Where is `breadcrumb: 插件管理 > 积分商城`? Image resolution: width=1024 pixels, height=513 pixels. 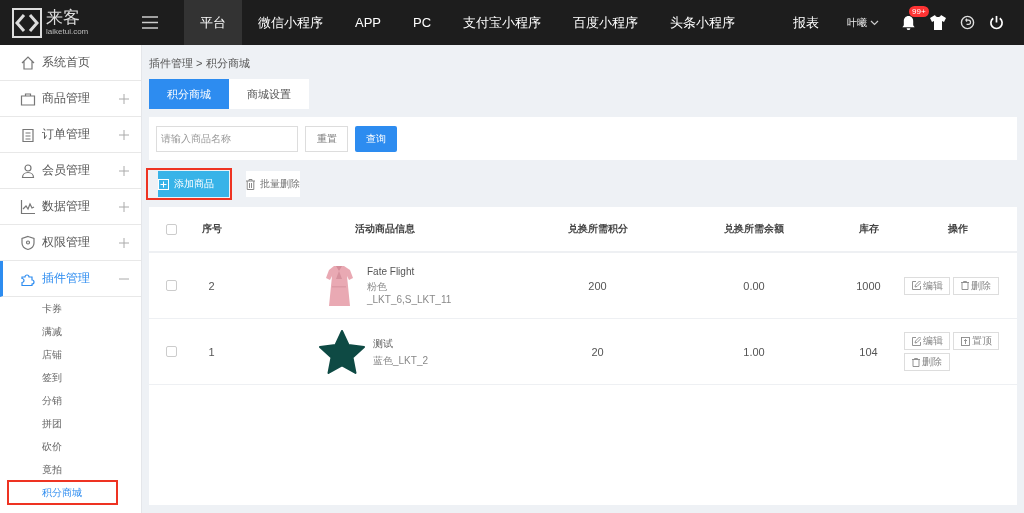 breadcrumb: 插件管理 > 积分商城 is located at coordinates (200, 63).